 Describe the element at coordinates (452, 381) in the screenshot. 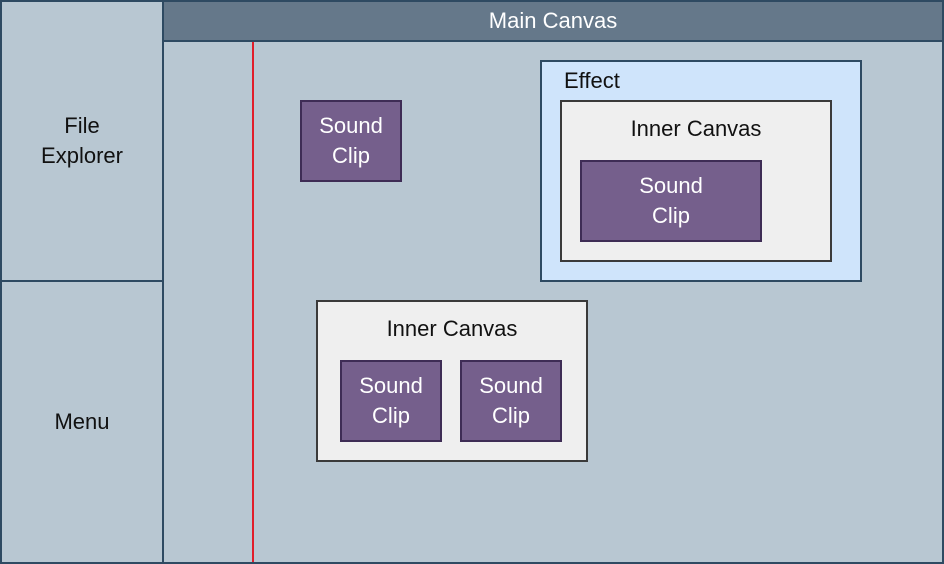

I see `inner-canvas: Inner Canvas Sound Clip Sound Clip` at that location.